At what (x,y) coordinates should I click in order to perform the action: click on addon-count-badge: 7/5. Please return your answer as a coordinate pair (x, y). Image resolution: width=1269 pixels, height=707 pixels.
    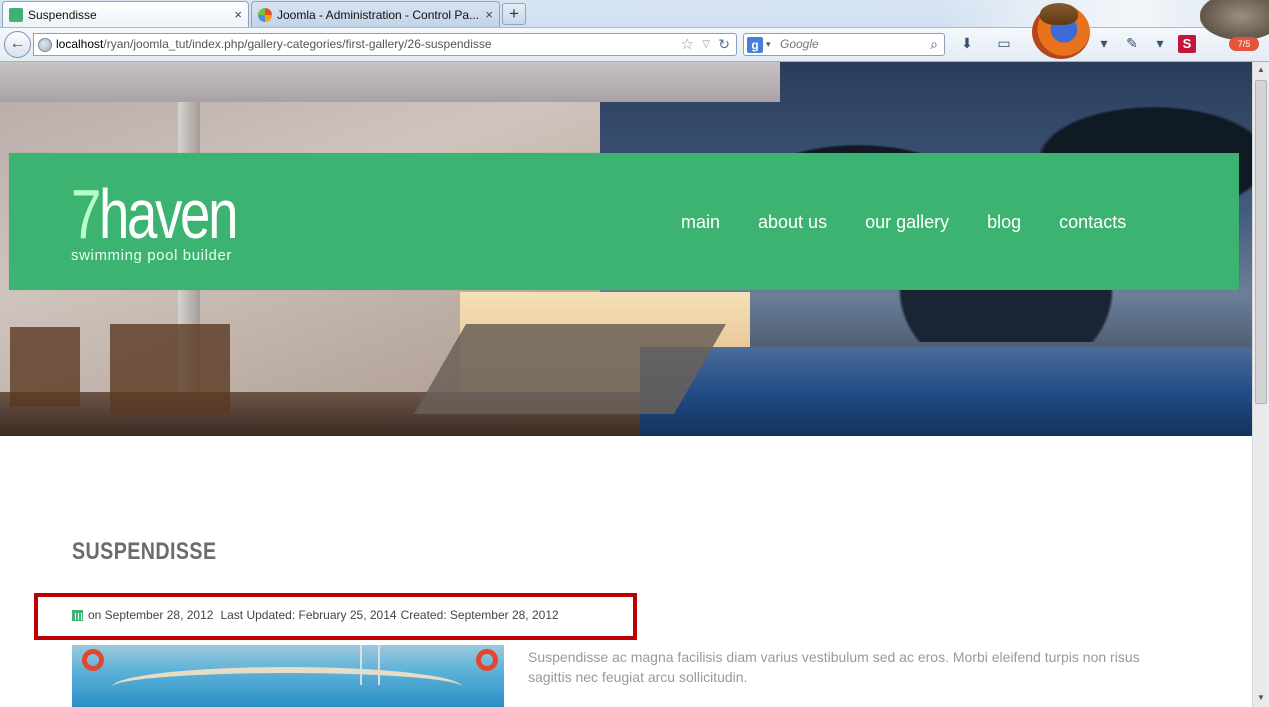
    Looking at the image, I should click on (1244, 44).